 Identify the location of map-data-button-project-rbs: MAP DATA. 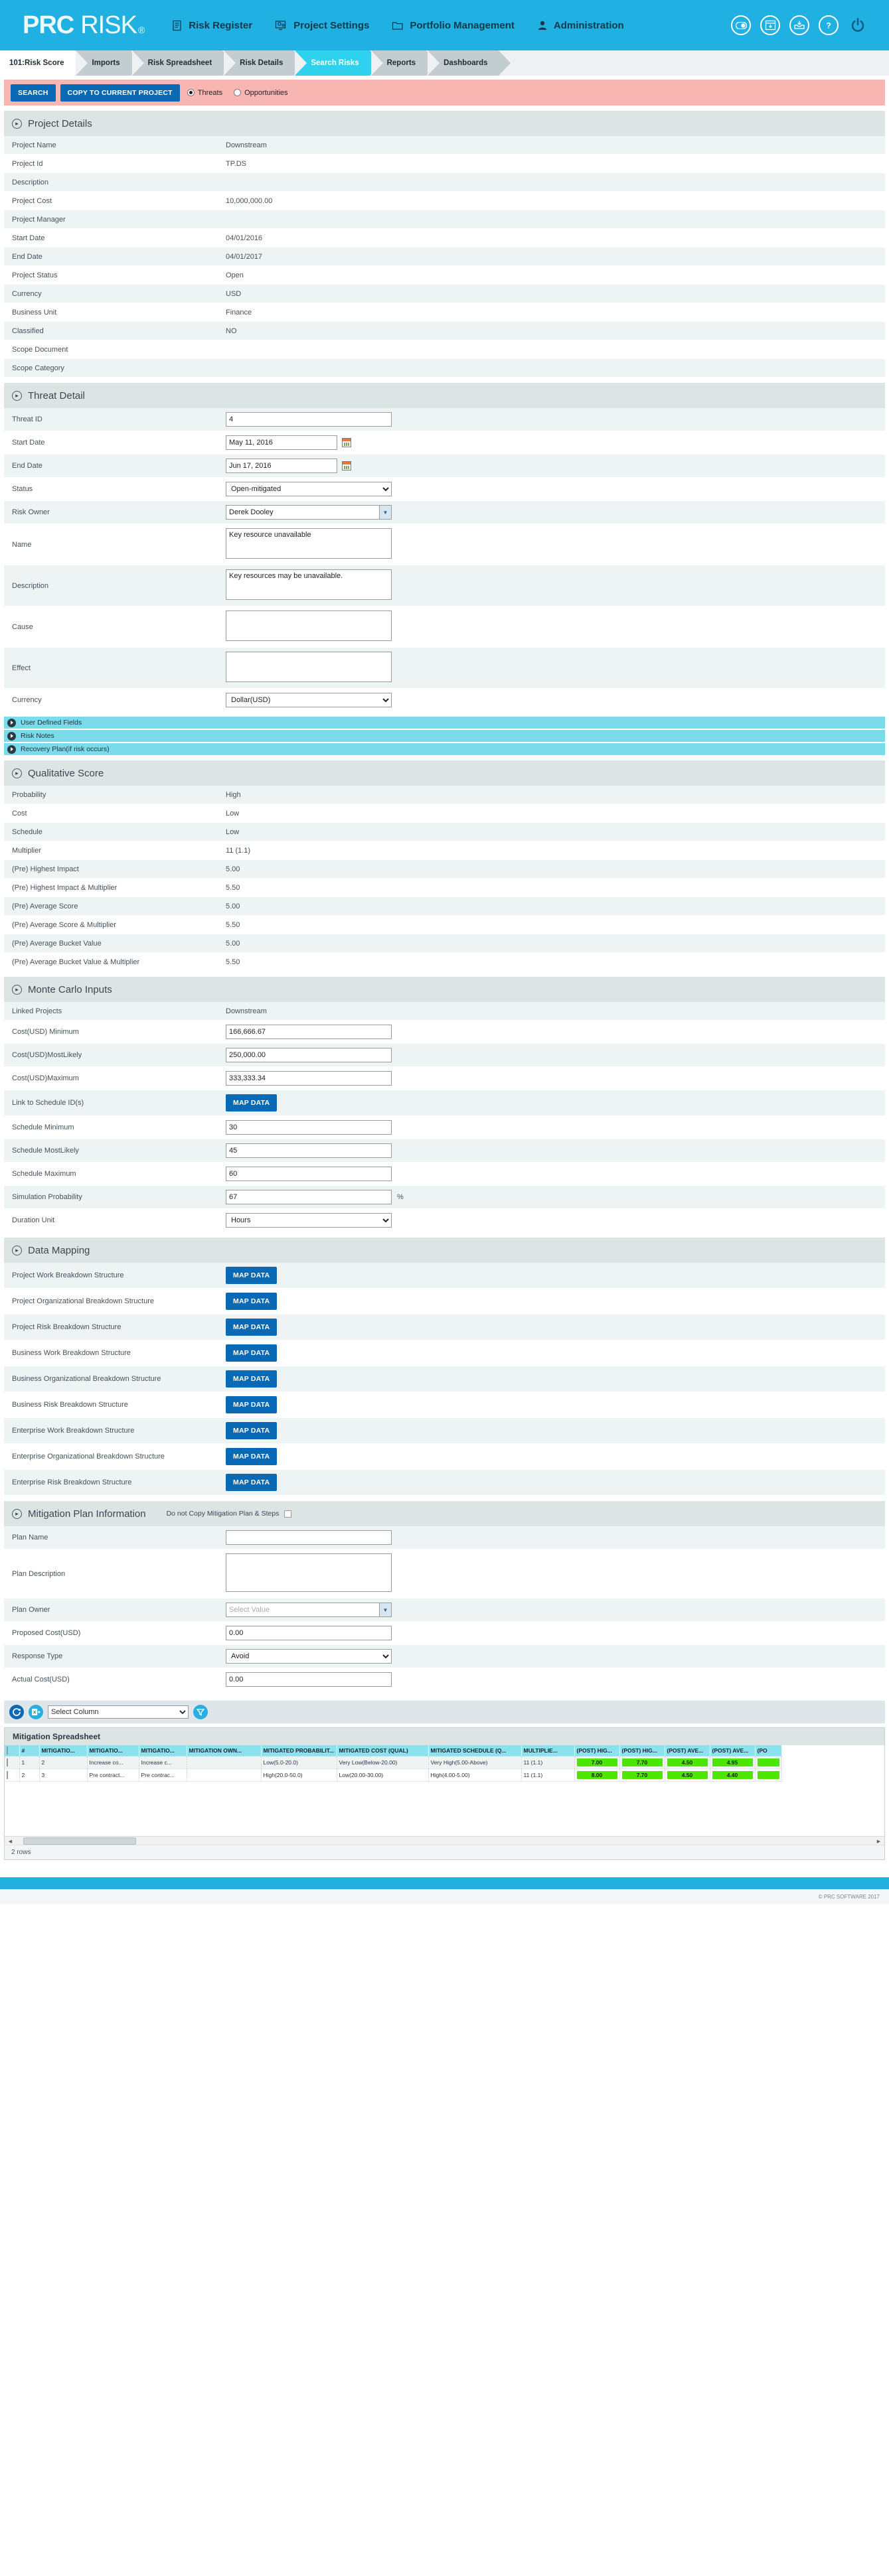
(252, 1328).